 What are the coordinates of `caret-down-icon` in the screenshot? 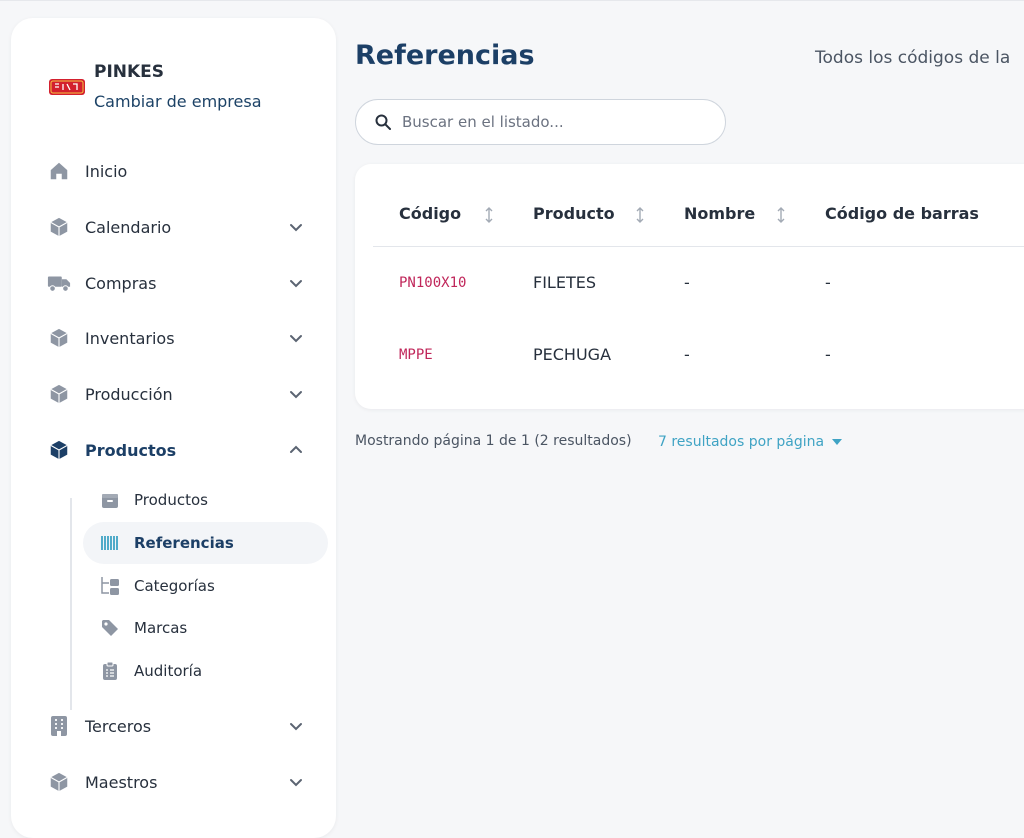 It's located at (837, 442).